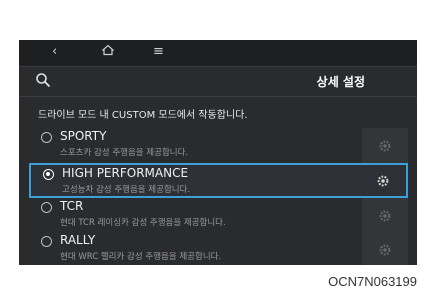  I want to click on mode-item-rally: RALLY 현대 WRC 랠리카 감성 주행음을 제공합니다., so click(218, 248).